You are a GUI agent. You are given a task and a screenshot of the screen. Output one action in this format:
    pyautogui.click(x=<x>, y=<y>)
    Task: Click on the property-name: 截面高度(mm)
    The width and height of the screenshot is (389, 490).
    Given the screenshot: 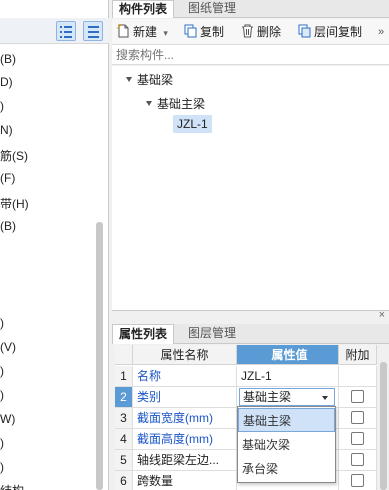 What is the action you would take?
    pyautogui.click(x=185, y=439)
    